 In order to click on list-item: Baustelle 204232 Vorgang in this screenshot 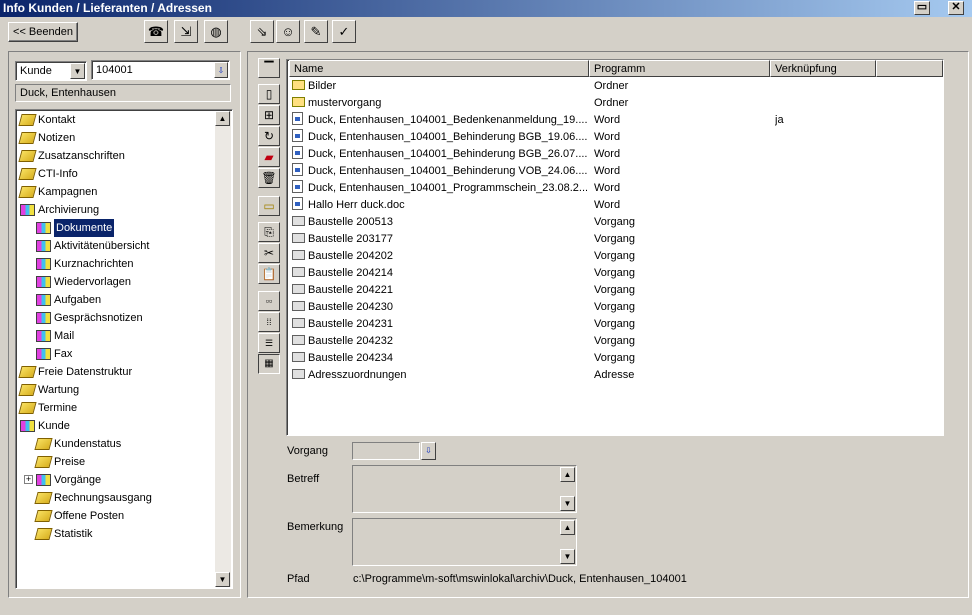, I will do `click(616, 341)`.